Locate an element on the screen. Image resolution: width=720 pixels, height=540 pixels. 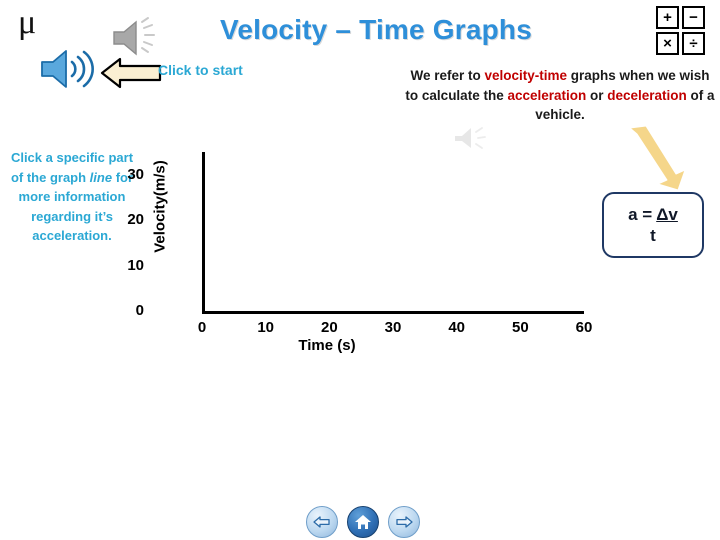
intro-text-3: or is located at coordinates (597, 95).